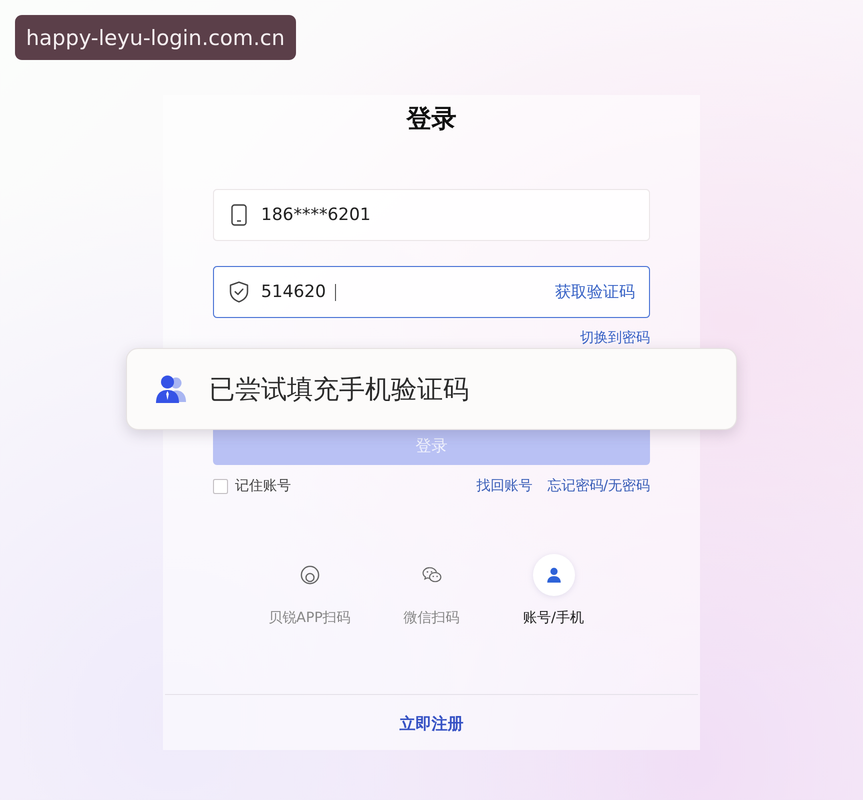 This screenshot has height=800, width=863. I want to click on phone-number: 186****6201, so click(316, 215).